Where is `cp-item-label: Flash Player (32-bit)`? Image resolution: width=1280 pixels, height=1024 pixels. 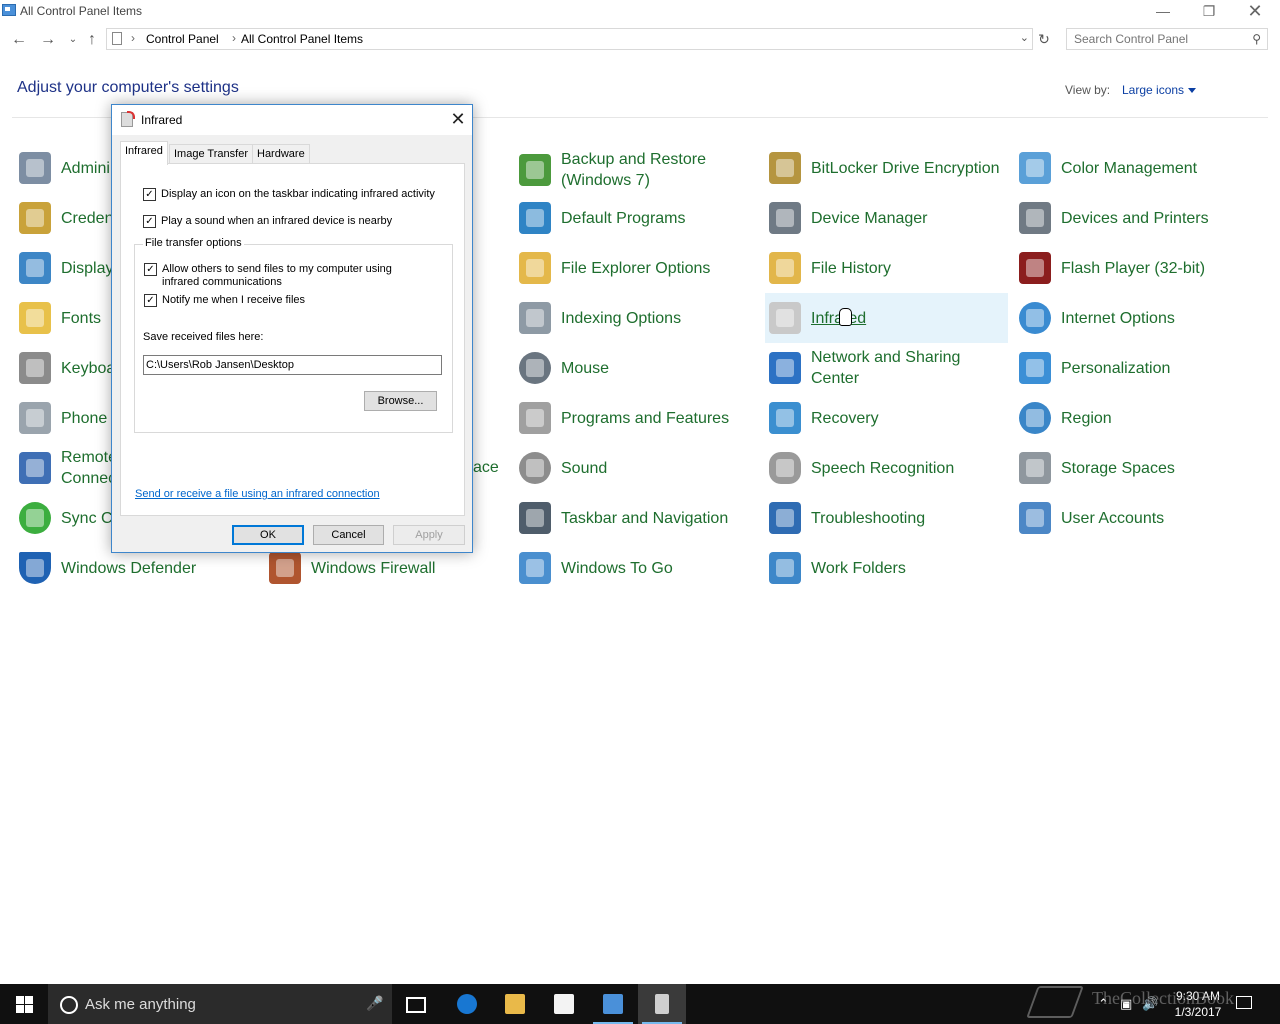 cp-item-label: Flash Player (32-bit) is located at coordinates (1158, 268).